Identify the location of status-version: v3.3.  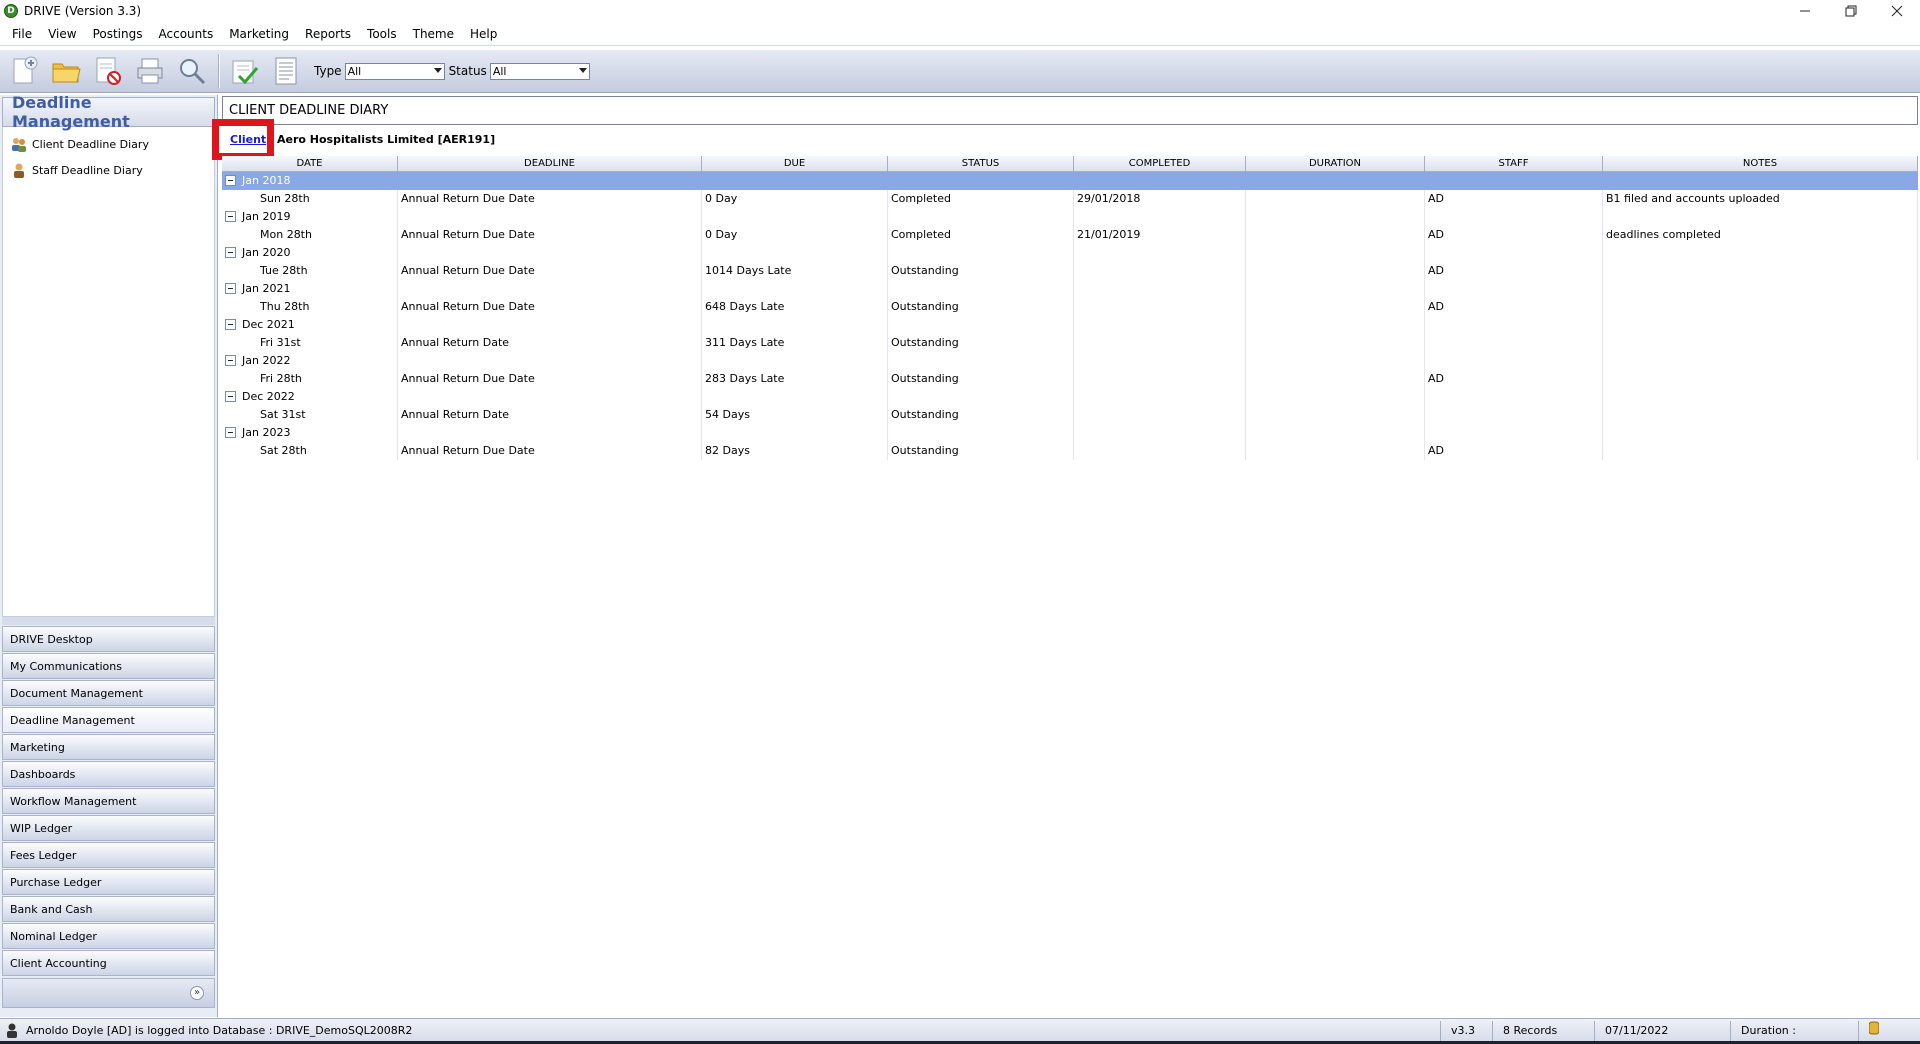
(1466, 1030).